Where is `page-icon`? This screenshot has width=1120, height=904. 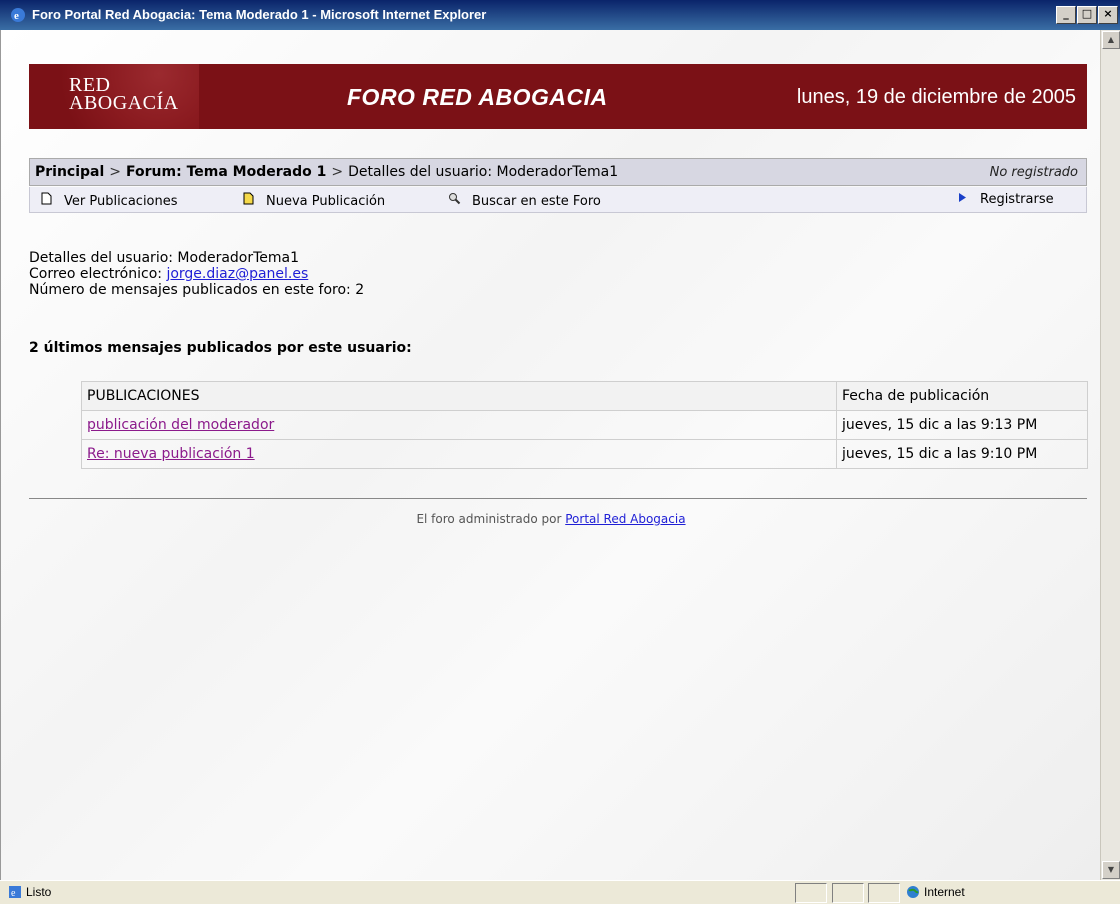 page-icon is located at coordinates (46, 200).